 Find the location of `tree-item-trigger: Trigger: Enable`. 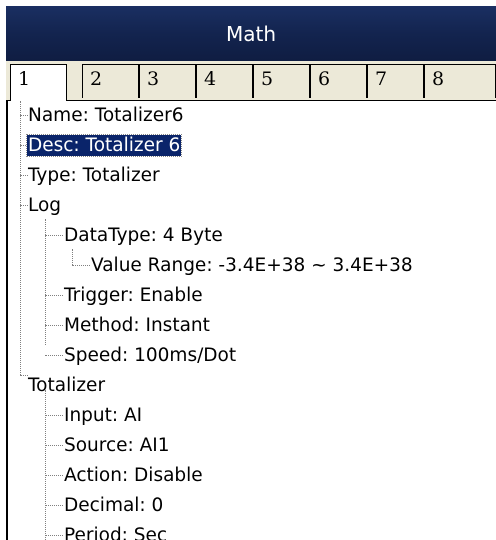

tree-item-trigger: Trigger: Enable is located at coordinates (133, 296).